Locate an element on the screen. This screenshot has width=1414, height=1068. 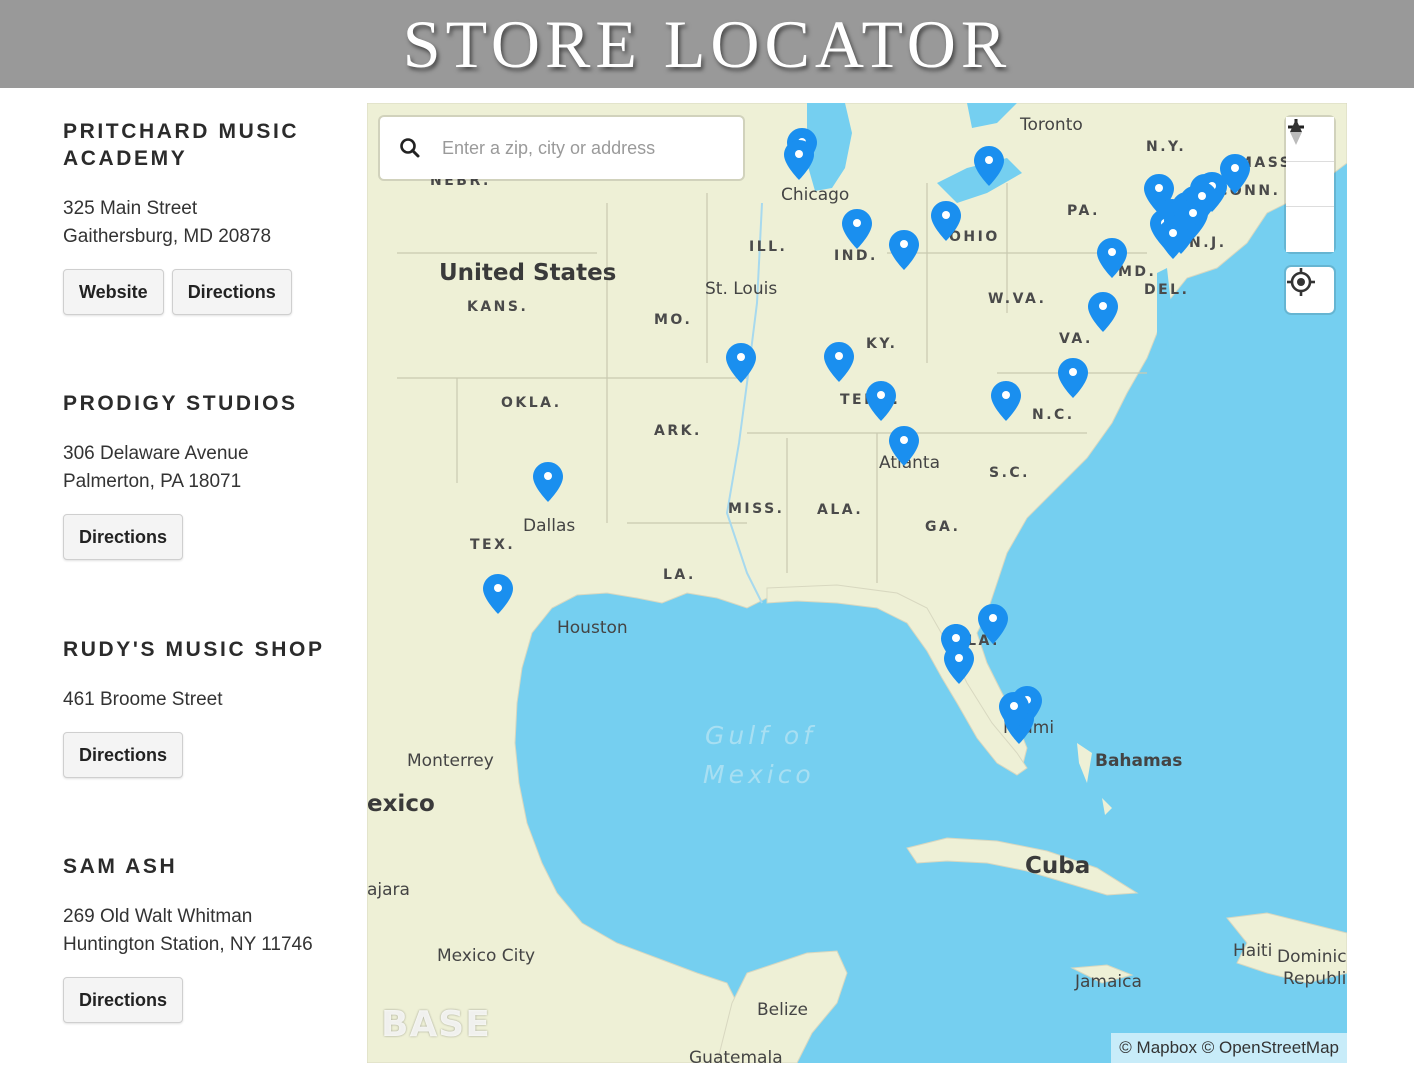
map-label-state: ALA. is located at coordinates (840, 510).